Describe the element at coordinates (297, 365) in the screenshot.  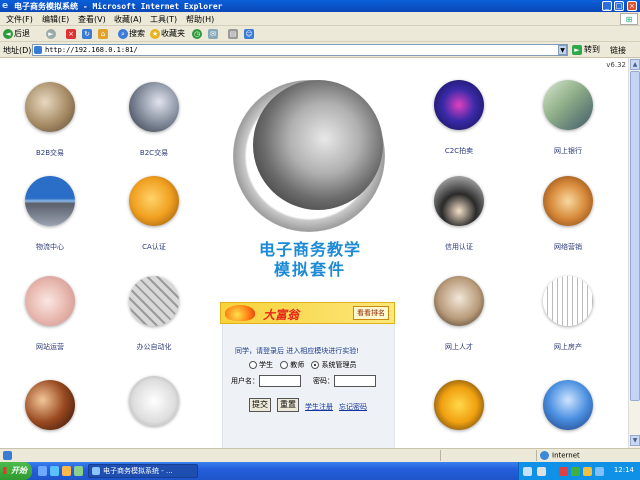
I see `role-teacher-label: 教师` at that location.